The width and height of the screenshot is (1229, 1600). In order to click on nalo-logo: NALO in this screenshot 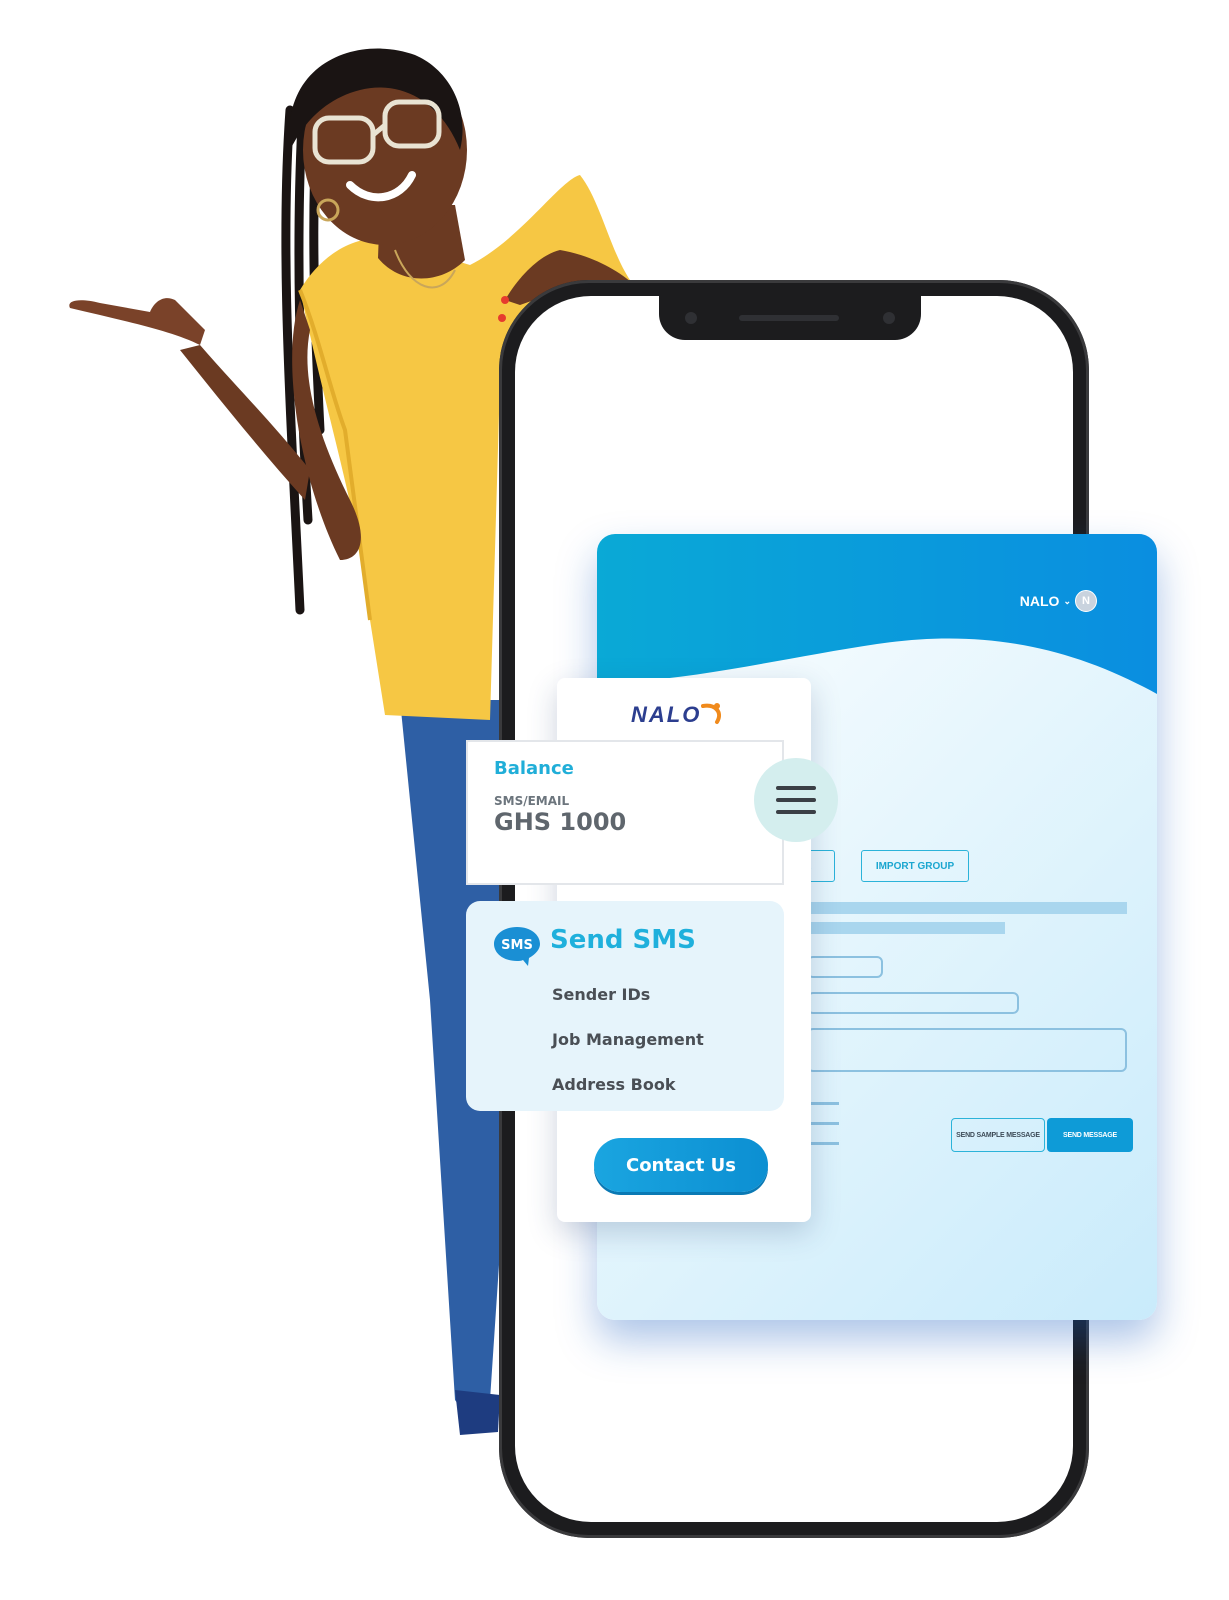, I will do `click(676, 714)`.